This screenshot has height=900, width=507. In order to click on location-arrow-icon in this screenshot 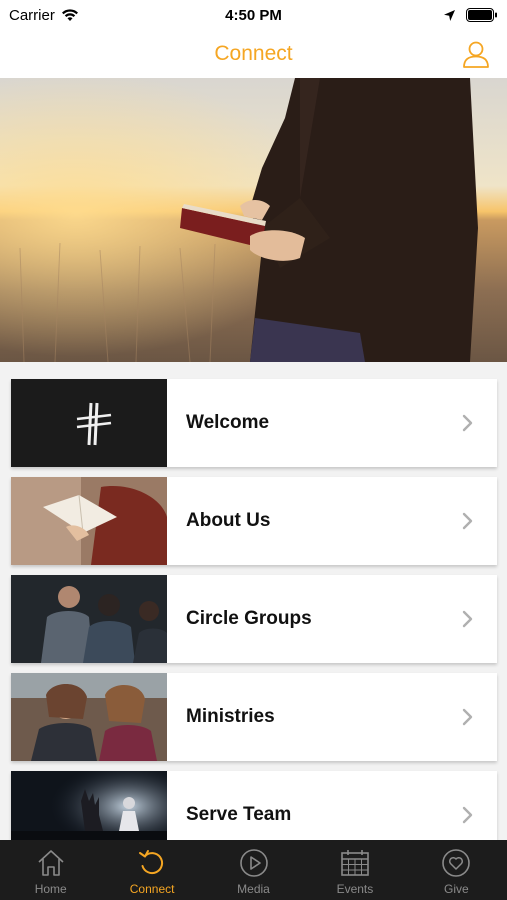, I will do `click(449, 15)`.